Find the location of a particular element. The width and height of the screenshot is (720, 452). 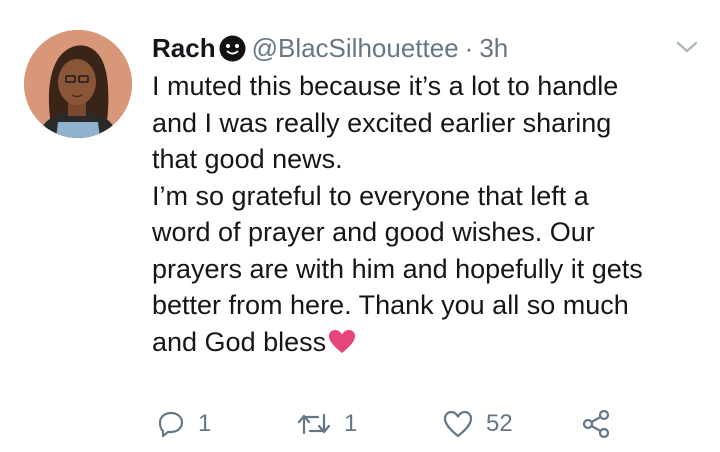

tweet-header: Rach @BlacSilhouettee · 3h is located at coordinates (330, 48).